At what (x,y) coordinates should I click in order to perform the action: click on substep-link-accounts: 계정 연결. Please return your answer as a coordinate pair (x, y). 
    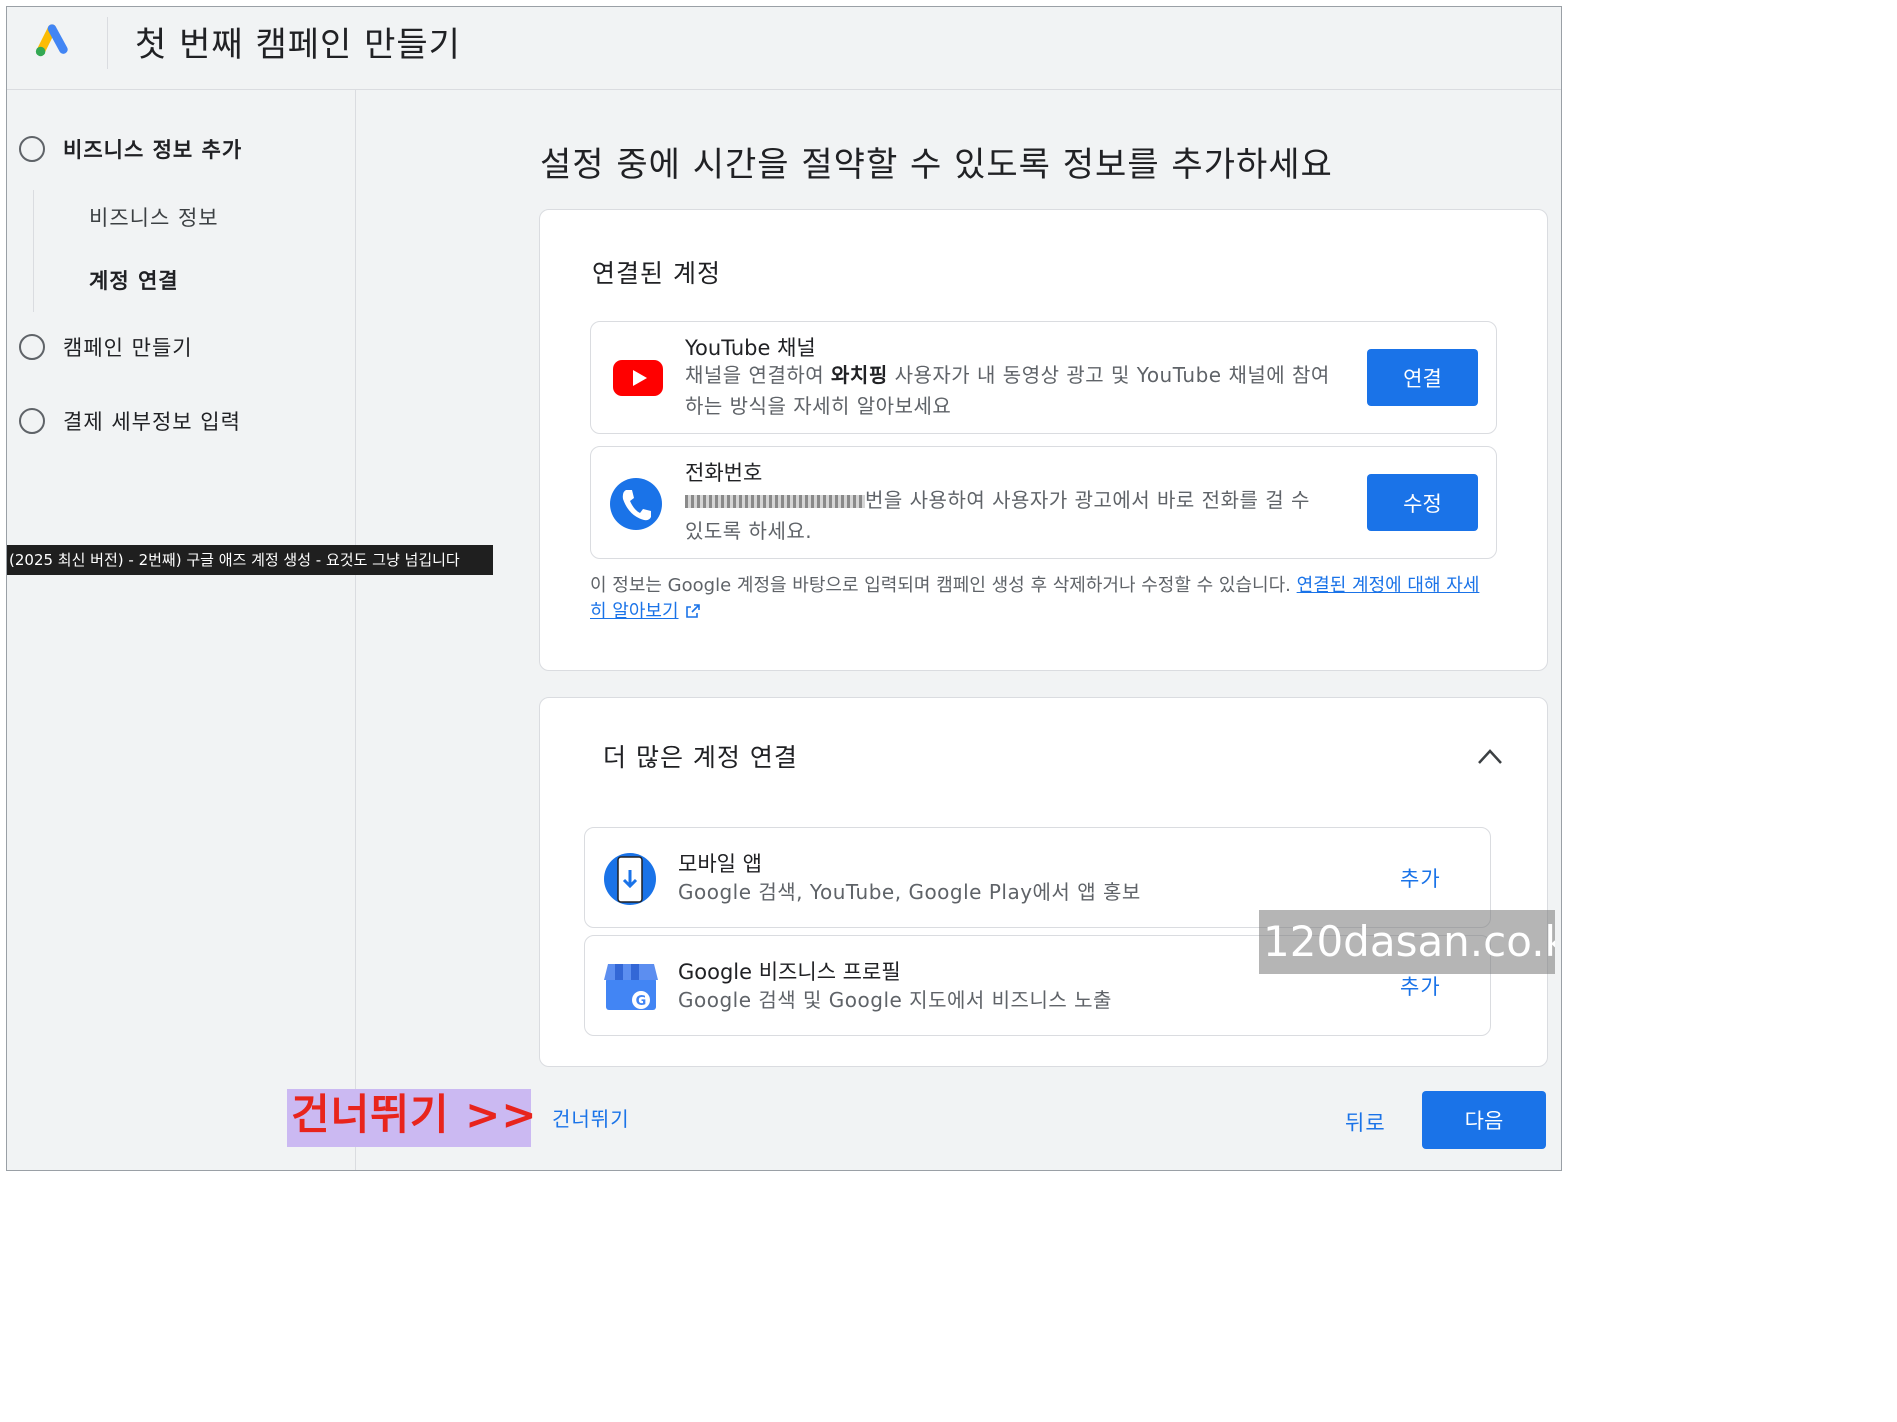
    Looking at the image, I should click on (134, 280).